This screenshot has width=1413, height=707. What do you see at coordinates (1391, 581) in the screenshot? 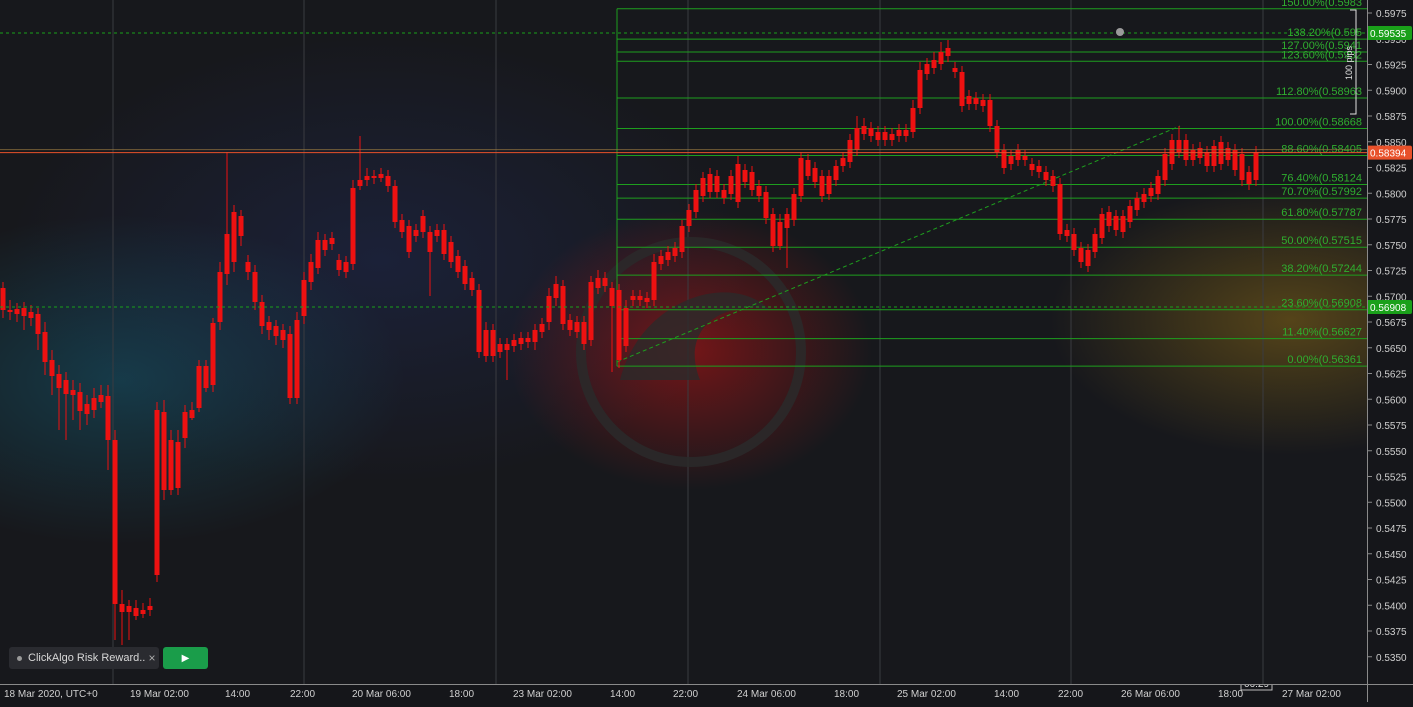
I see `price-tick-label: 0.5425` at bounding box center [1391, 581].